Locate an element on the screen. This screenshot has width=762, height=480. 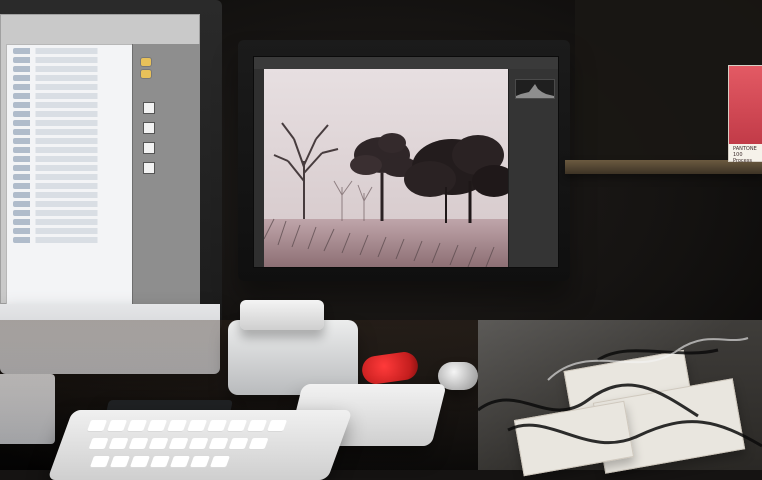
winter-trees-image is located at coordinates (386, 168).